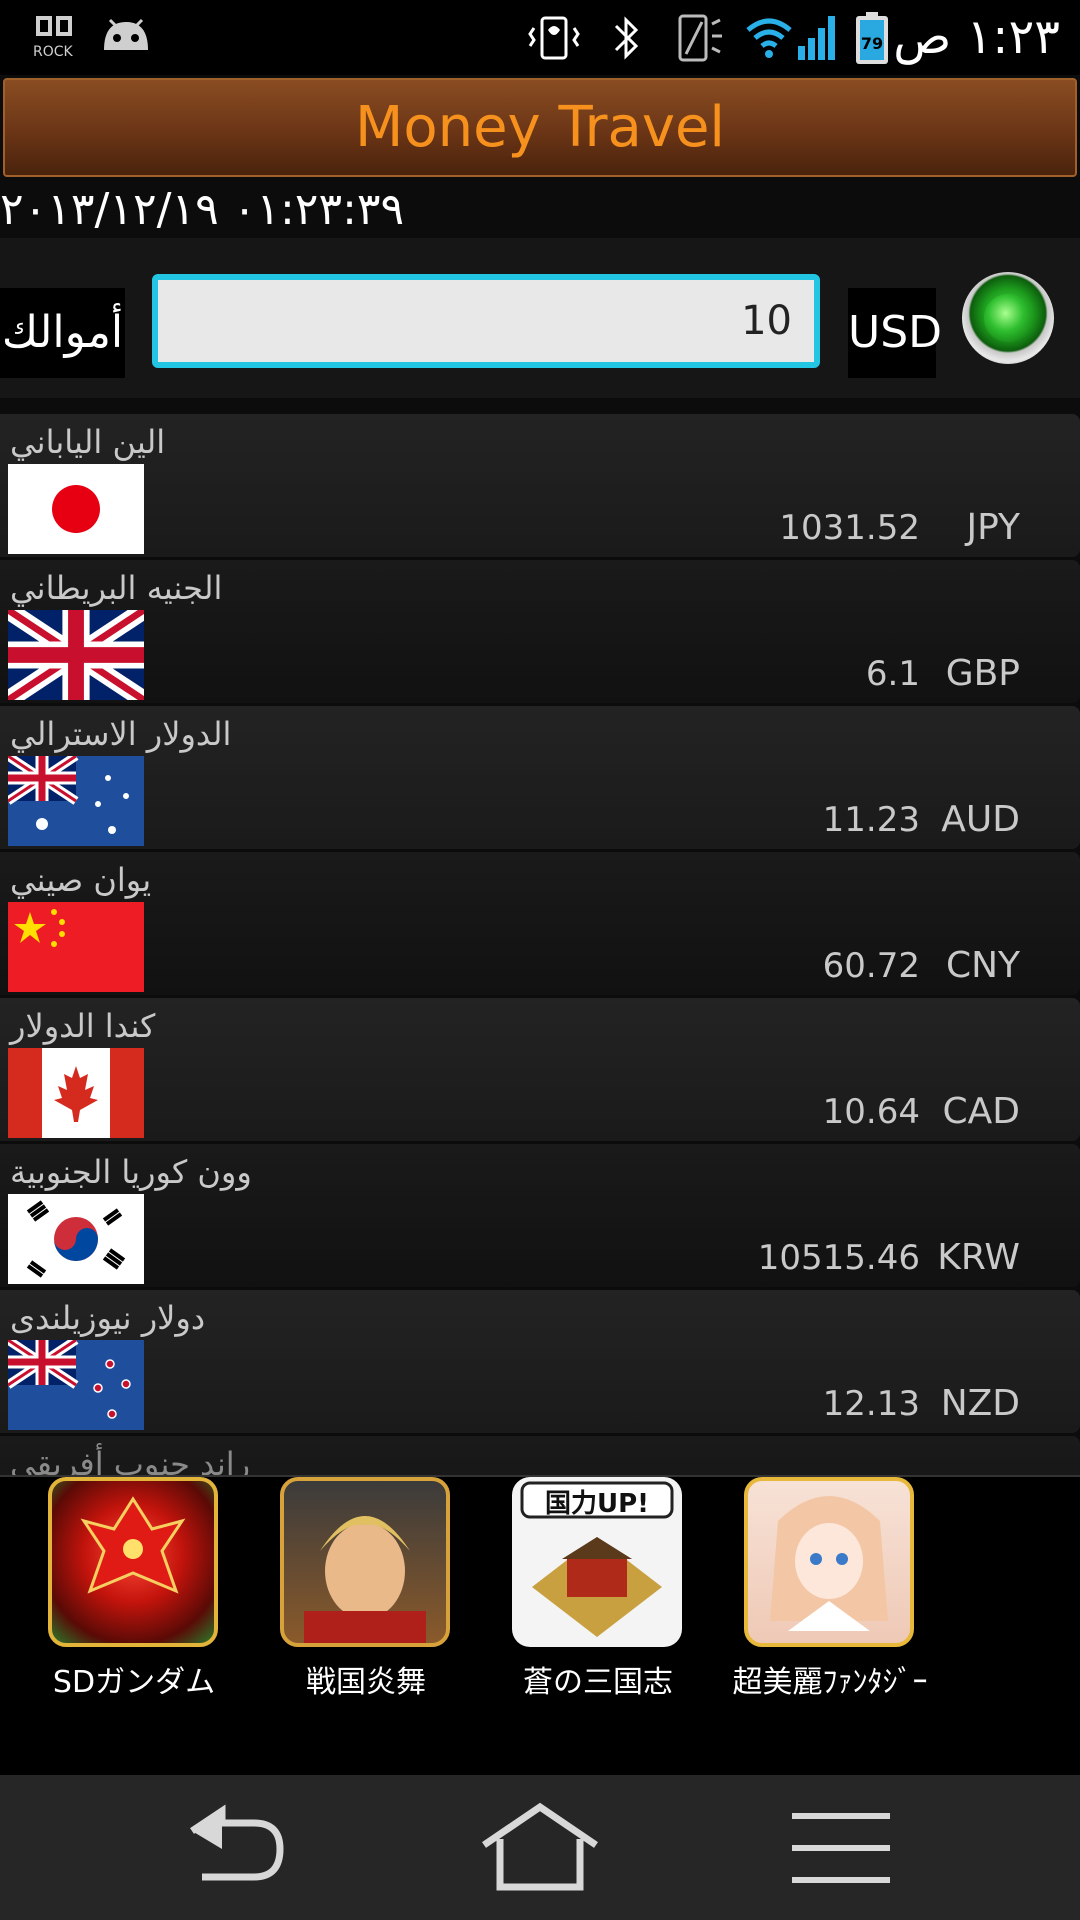 This screenshot has height=1920, width=1080. I want to click on clock: ١:٢٣ ص, so click(976, 37).